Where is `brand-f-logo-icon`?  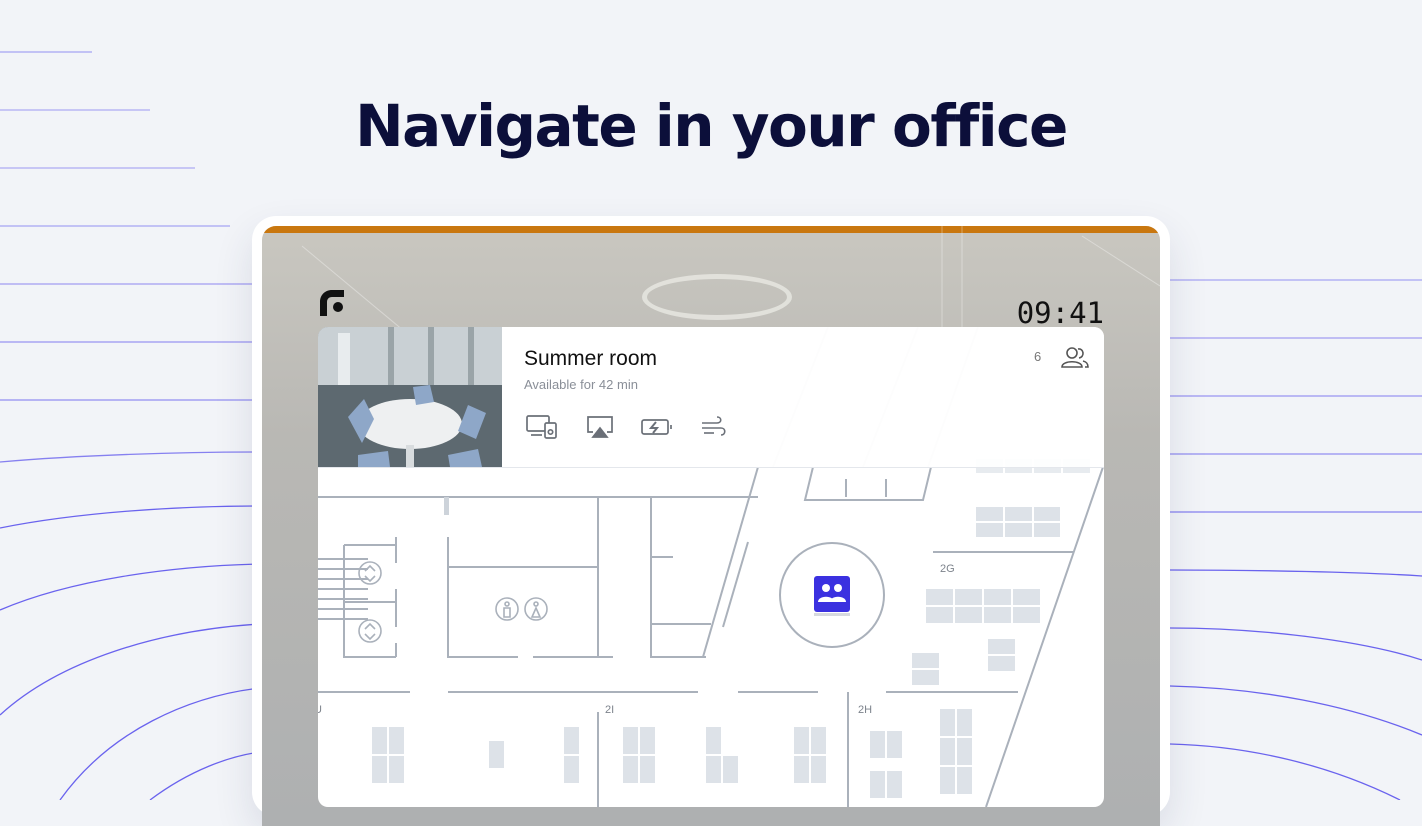 brand-f-logo-icon is located at coordinates (332, 303).